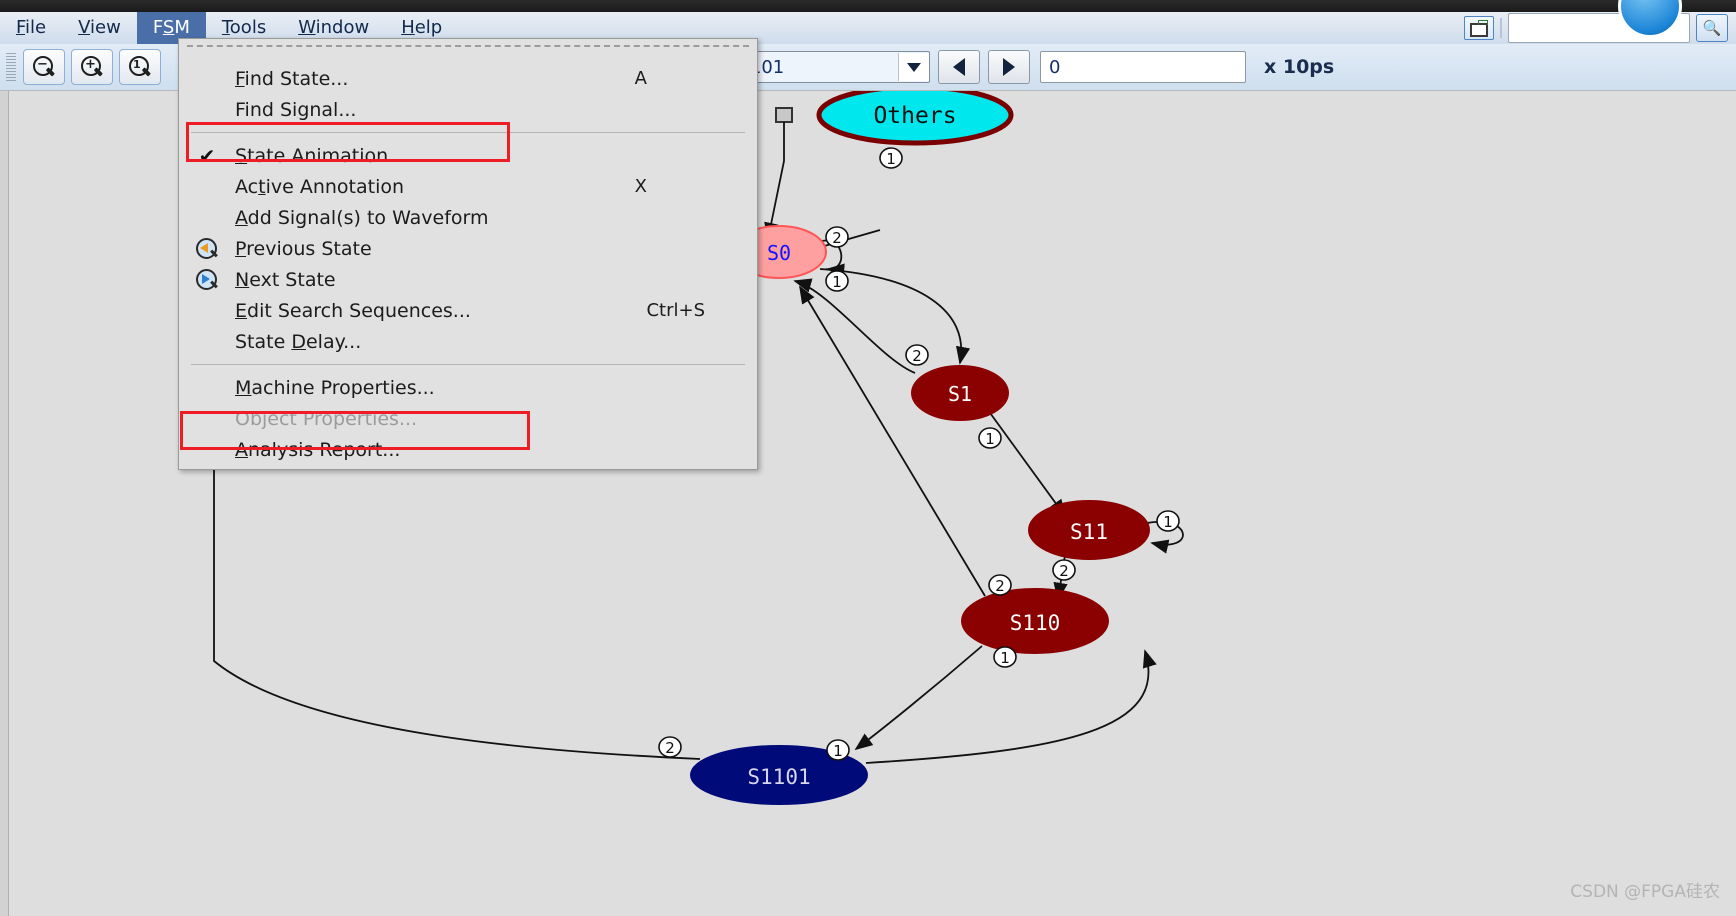 The width and height of the screenshot is (1736, 916). Describe the element at coordinates (468, 186) in the screenshot. I see `menu-item-active-annotation: Active Annotation X` at that location.